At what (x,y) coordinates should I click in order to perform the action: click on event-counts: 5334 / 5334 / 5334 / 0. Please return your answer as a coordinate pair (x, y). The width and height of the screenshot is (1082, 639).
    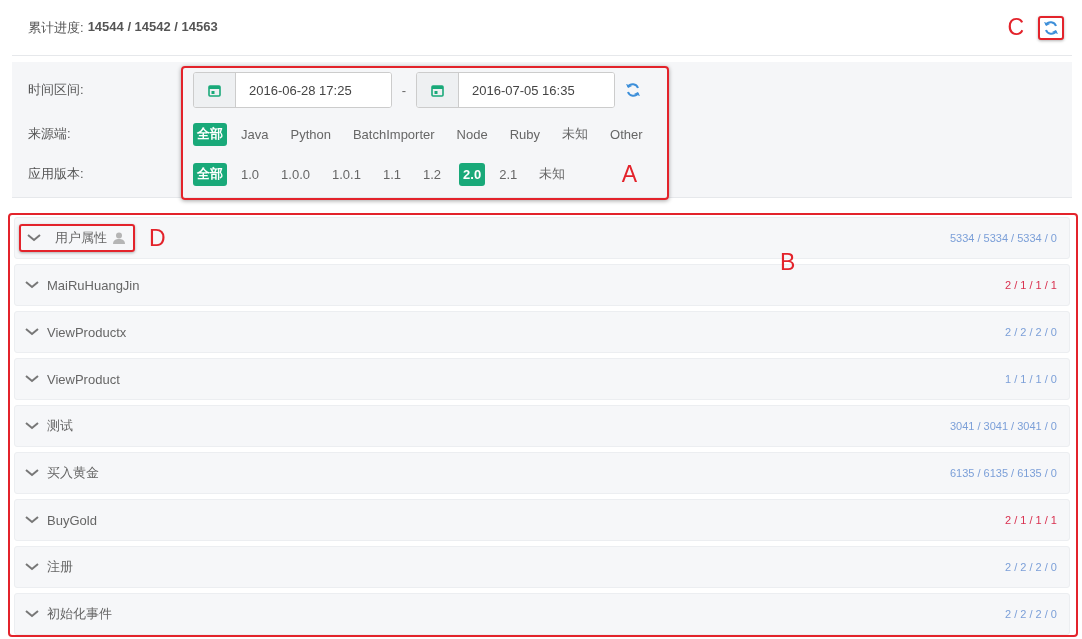
    Looking at the image, I should click on (1003, 238).